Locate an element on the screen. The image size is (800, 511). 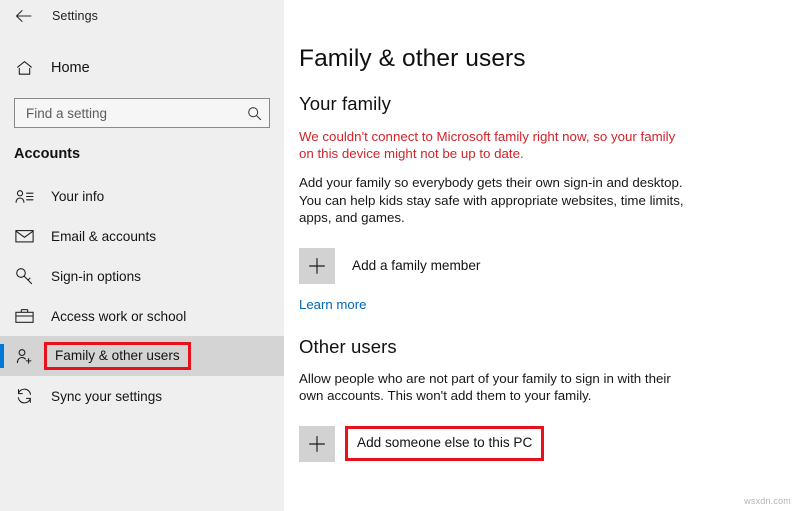
sidebar-item-signin-options-label: Sign-in options is located at coordinates (96, 276).